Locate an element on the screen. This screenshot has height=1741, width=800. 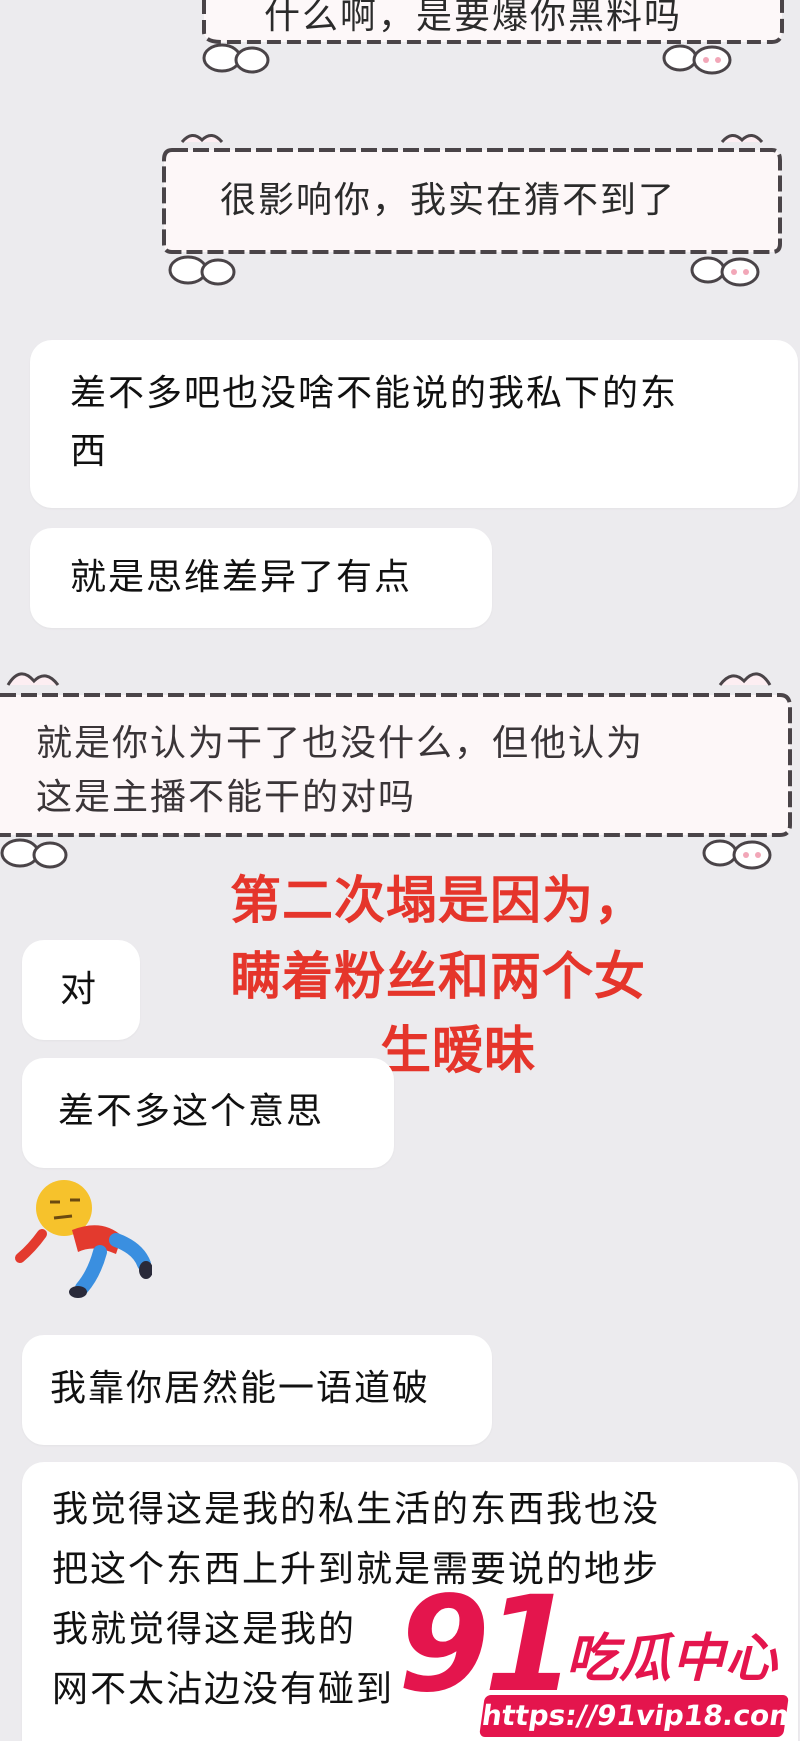
message-bubble-outgoing: 什么啊，是要爆你黑料吗 is located at coordinates (490, 47).